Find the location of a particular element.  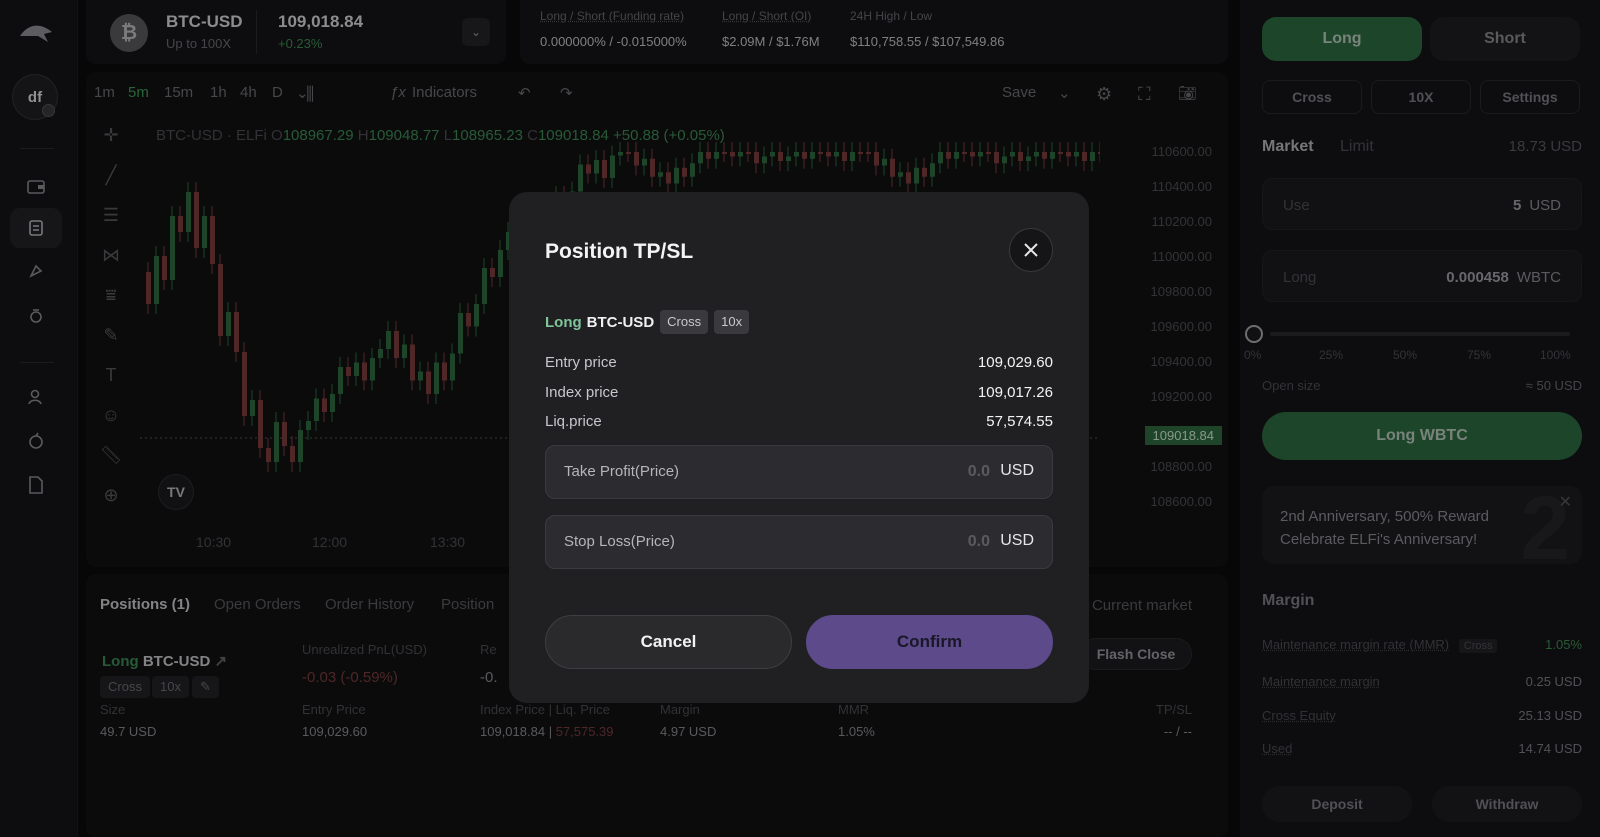

modal-direction: Long is located at coordinates (563, 322).